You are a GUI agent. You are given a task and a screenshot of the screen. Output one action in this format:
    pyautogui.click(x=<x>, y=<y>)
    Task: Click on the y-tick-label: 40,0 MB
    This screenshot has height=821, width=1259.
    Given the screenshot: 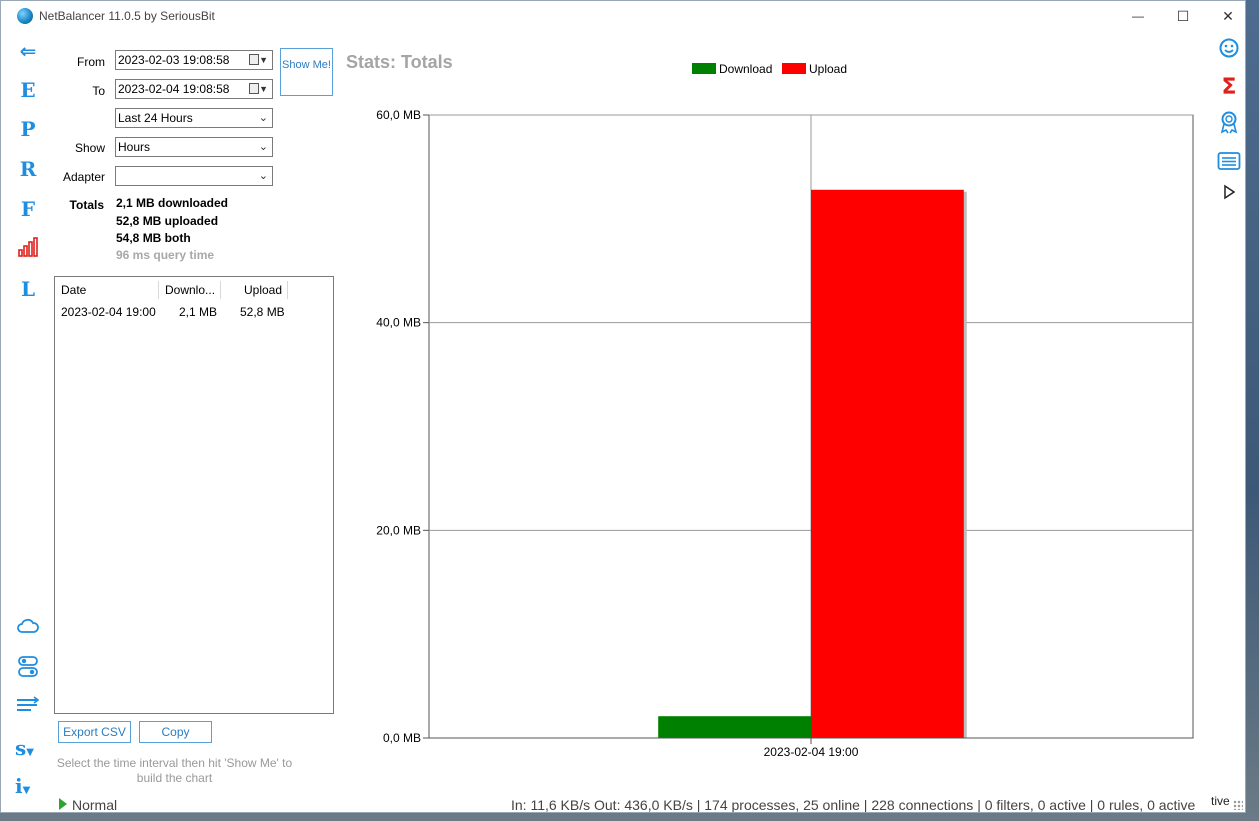 What is the action you would take?
    pyautogui.click(x=398, y=323)
    